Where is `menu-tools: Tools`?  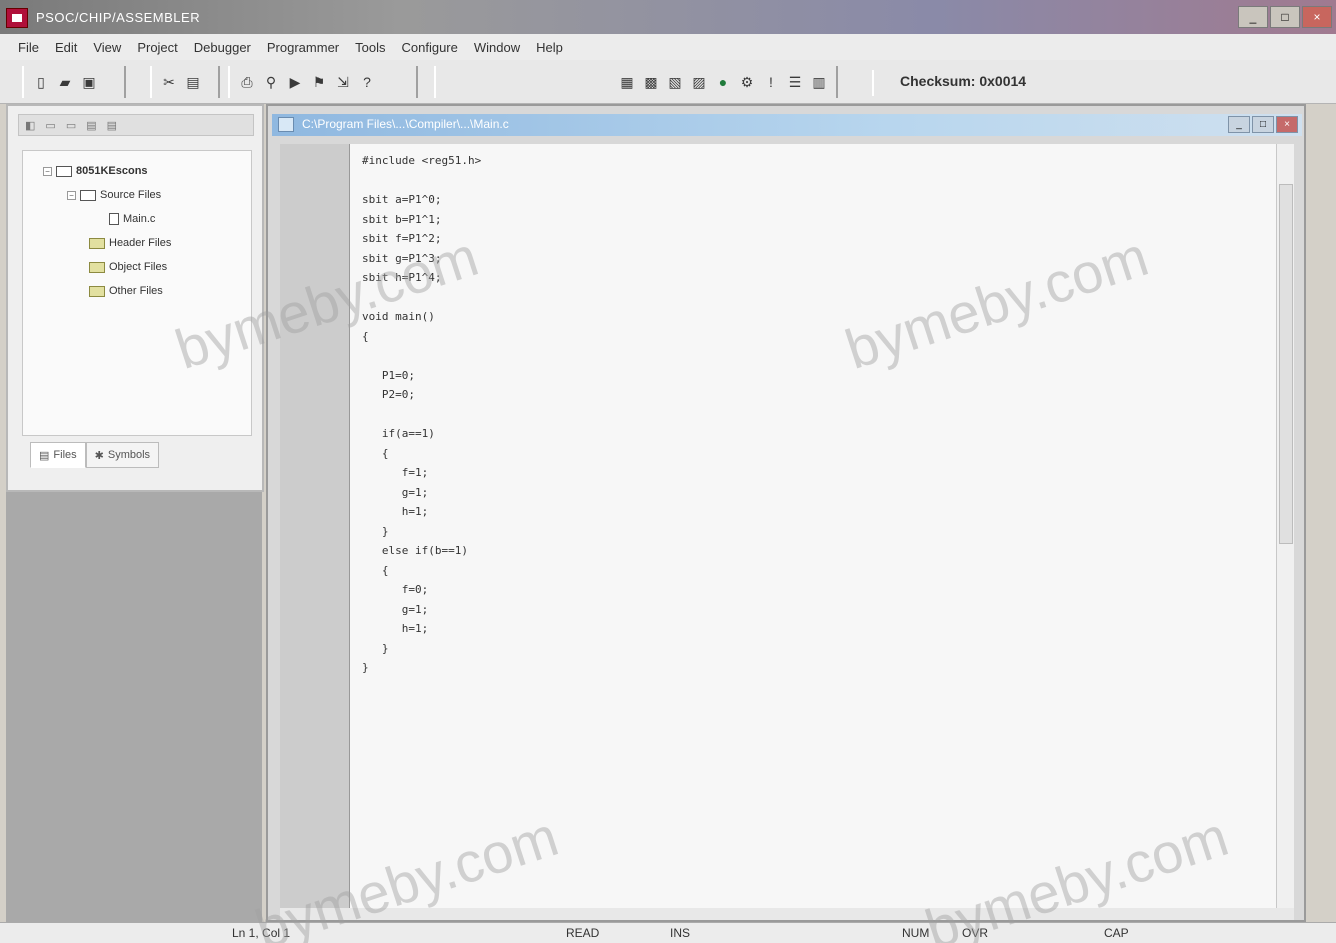 menu-tools: Tools is located at coordinates (370, 47).